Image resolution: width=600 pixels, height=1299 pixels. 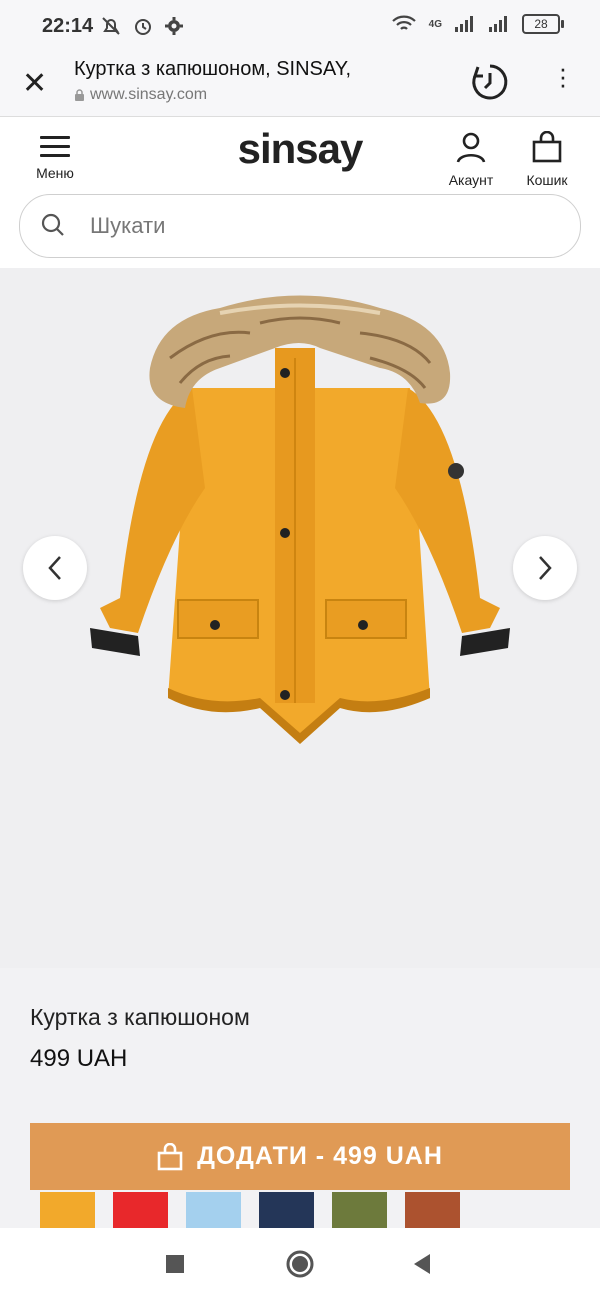 I want to click on lock-icon, so click(x=79, y=94).